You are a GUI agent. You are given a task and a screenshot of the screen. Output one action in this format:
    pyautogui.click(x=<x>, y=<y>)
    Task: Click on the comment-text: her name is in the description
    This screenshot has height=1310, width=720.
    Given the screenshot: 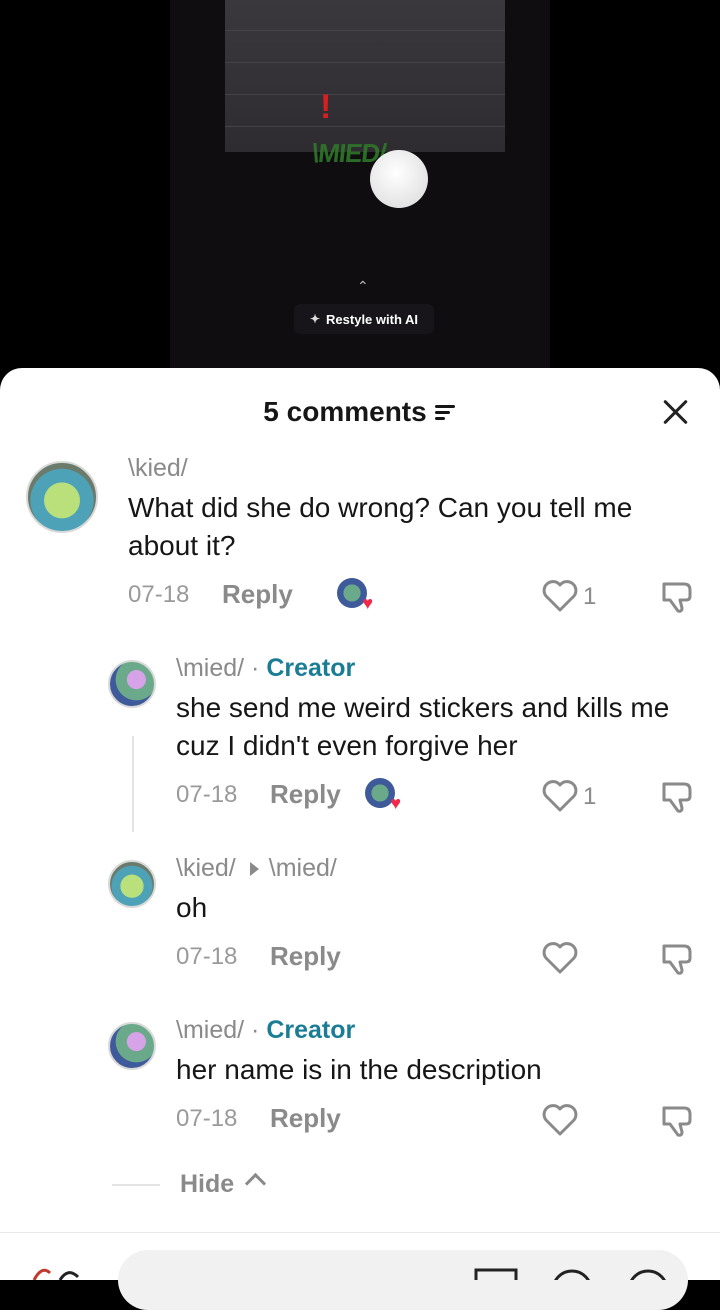 What is the action you would take?
    pyautogui.click(x=359, y=1069)
    